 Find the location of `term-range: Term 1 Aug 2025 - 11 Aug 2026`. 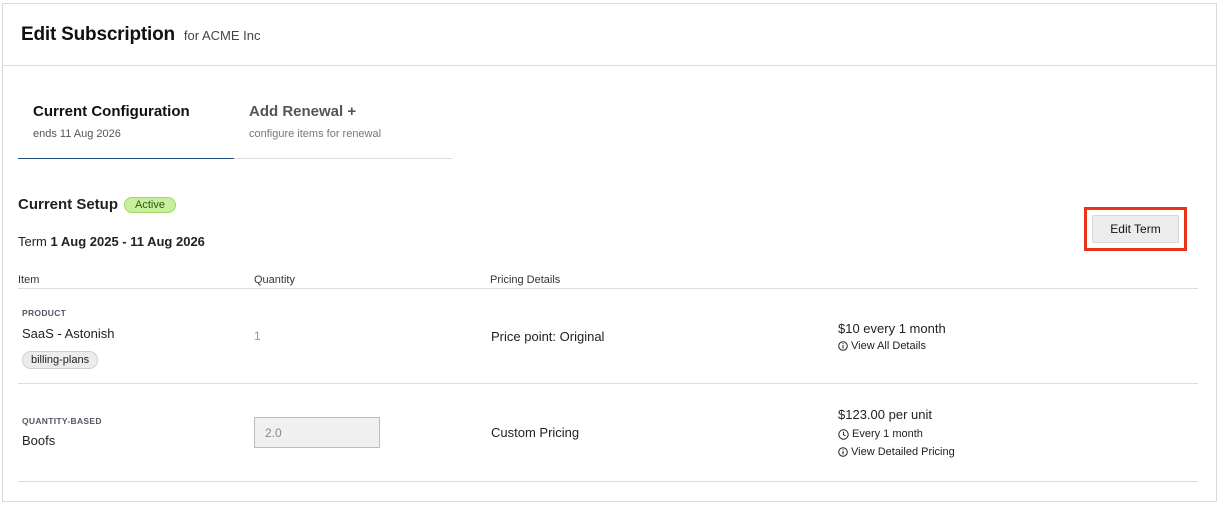

term-range: Term 1 Aug 2025 - 11 Aug 2026 is located at coordinates (111, 241).